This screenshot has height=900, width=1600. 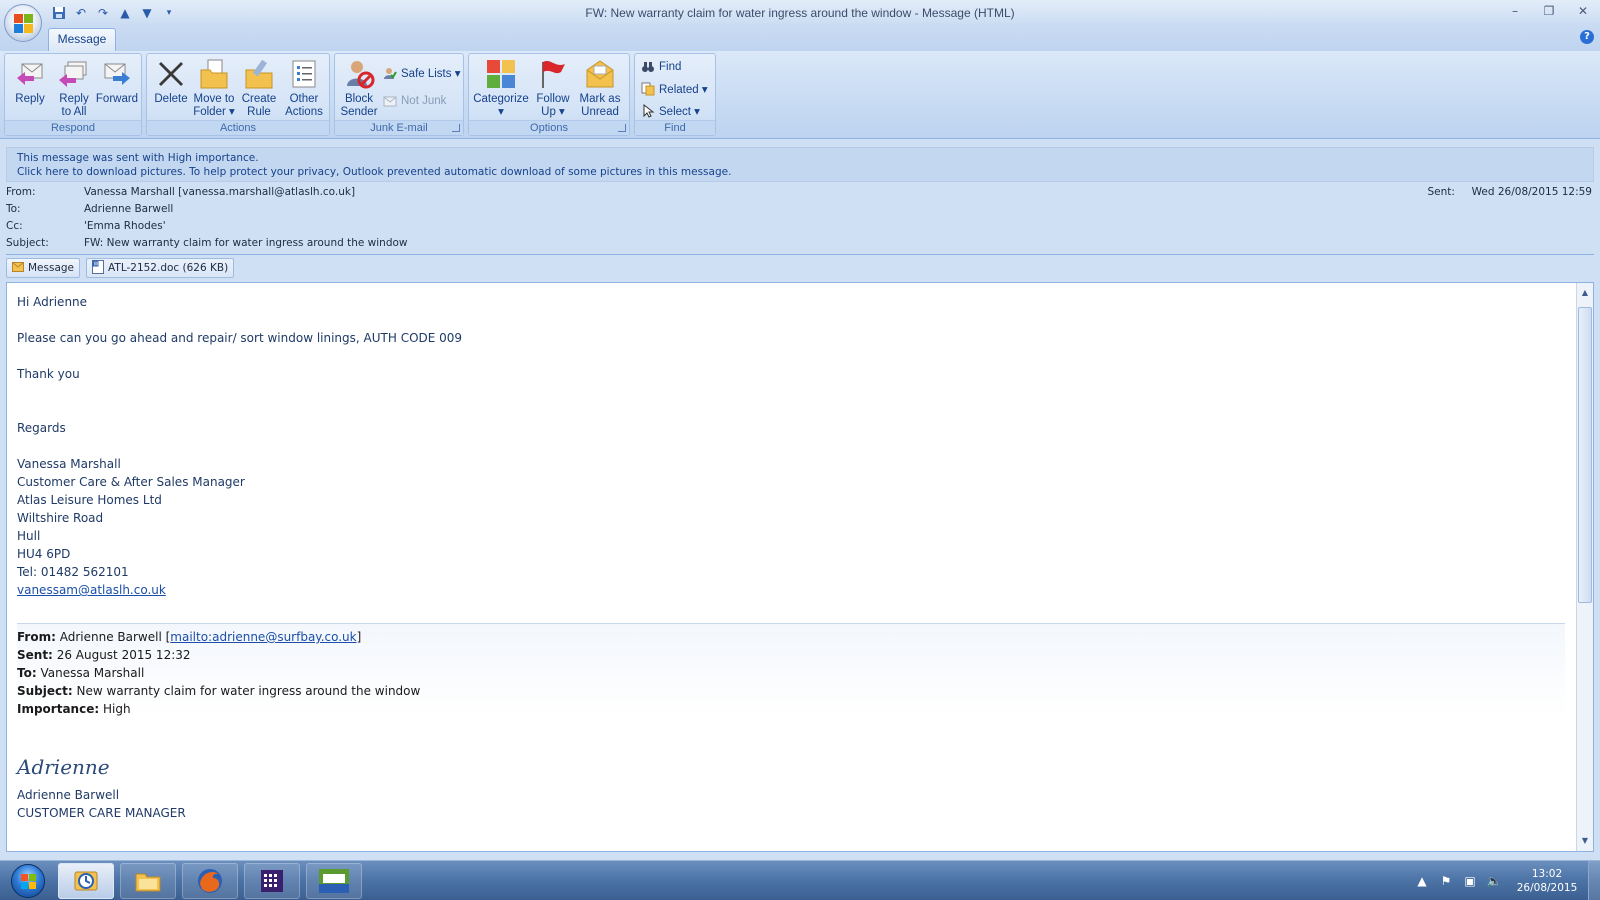 What do you see at coordinates (89, 500) in the screenshot?
I see `sig-company: Atlas Leisure Homes Ltd` at bounding box center [89, 500].